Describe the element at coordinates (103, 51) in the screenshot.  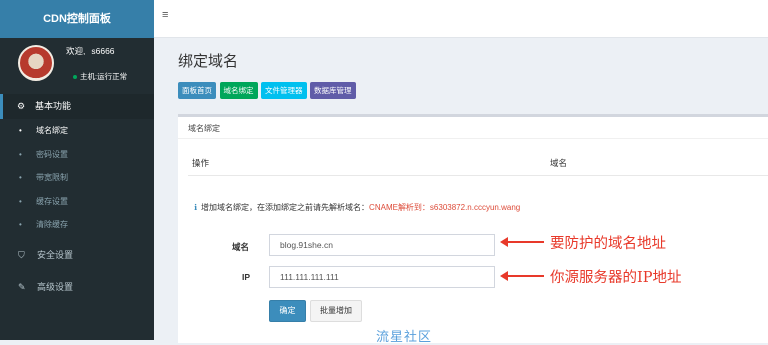
I see `username: s6666` at that location.